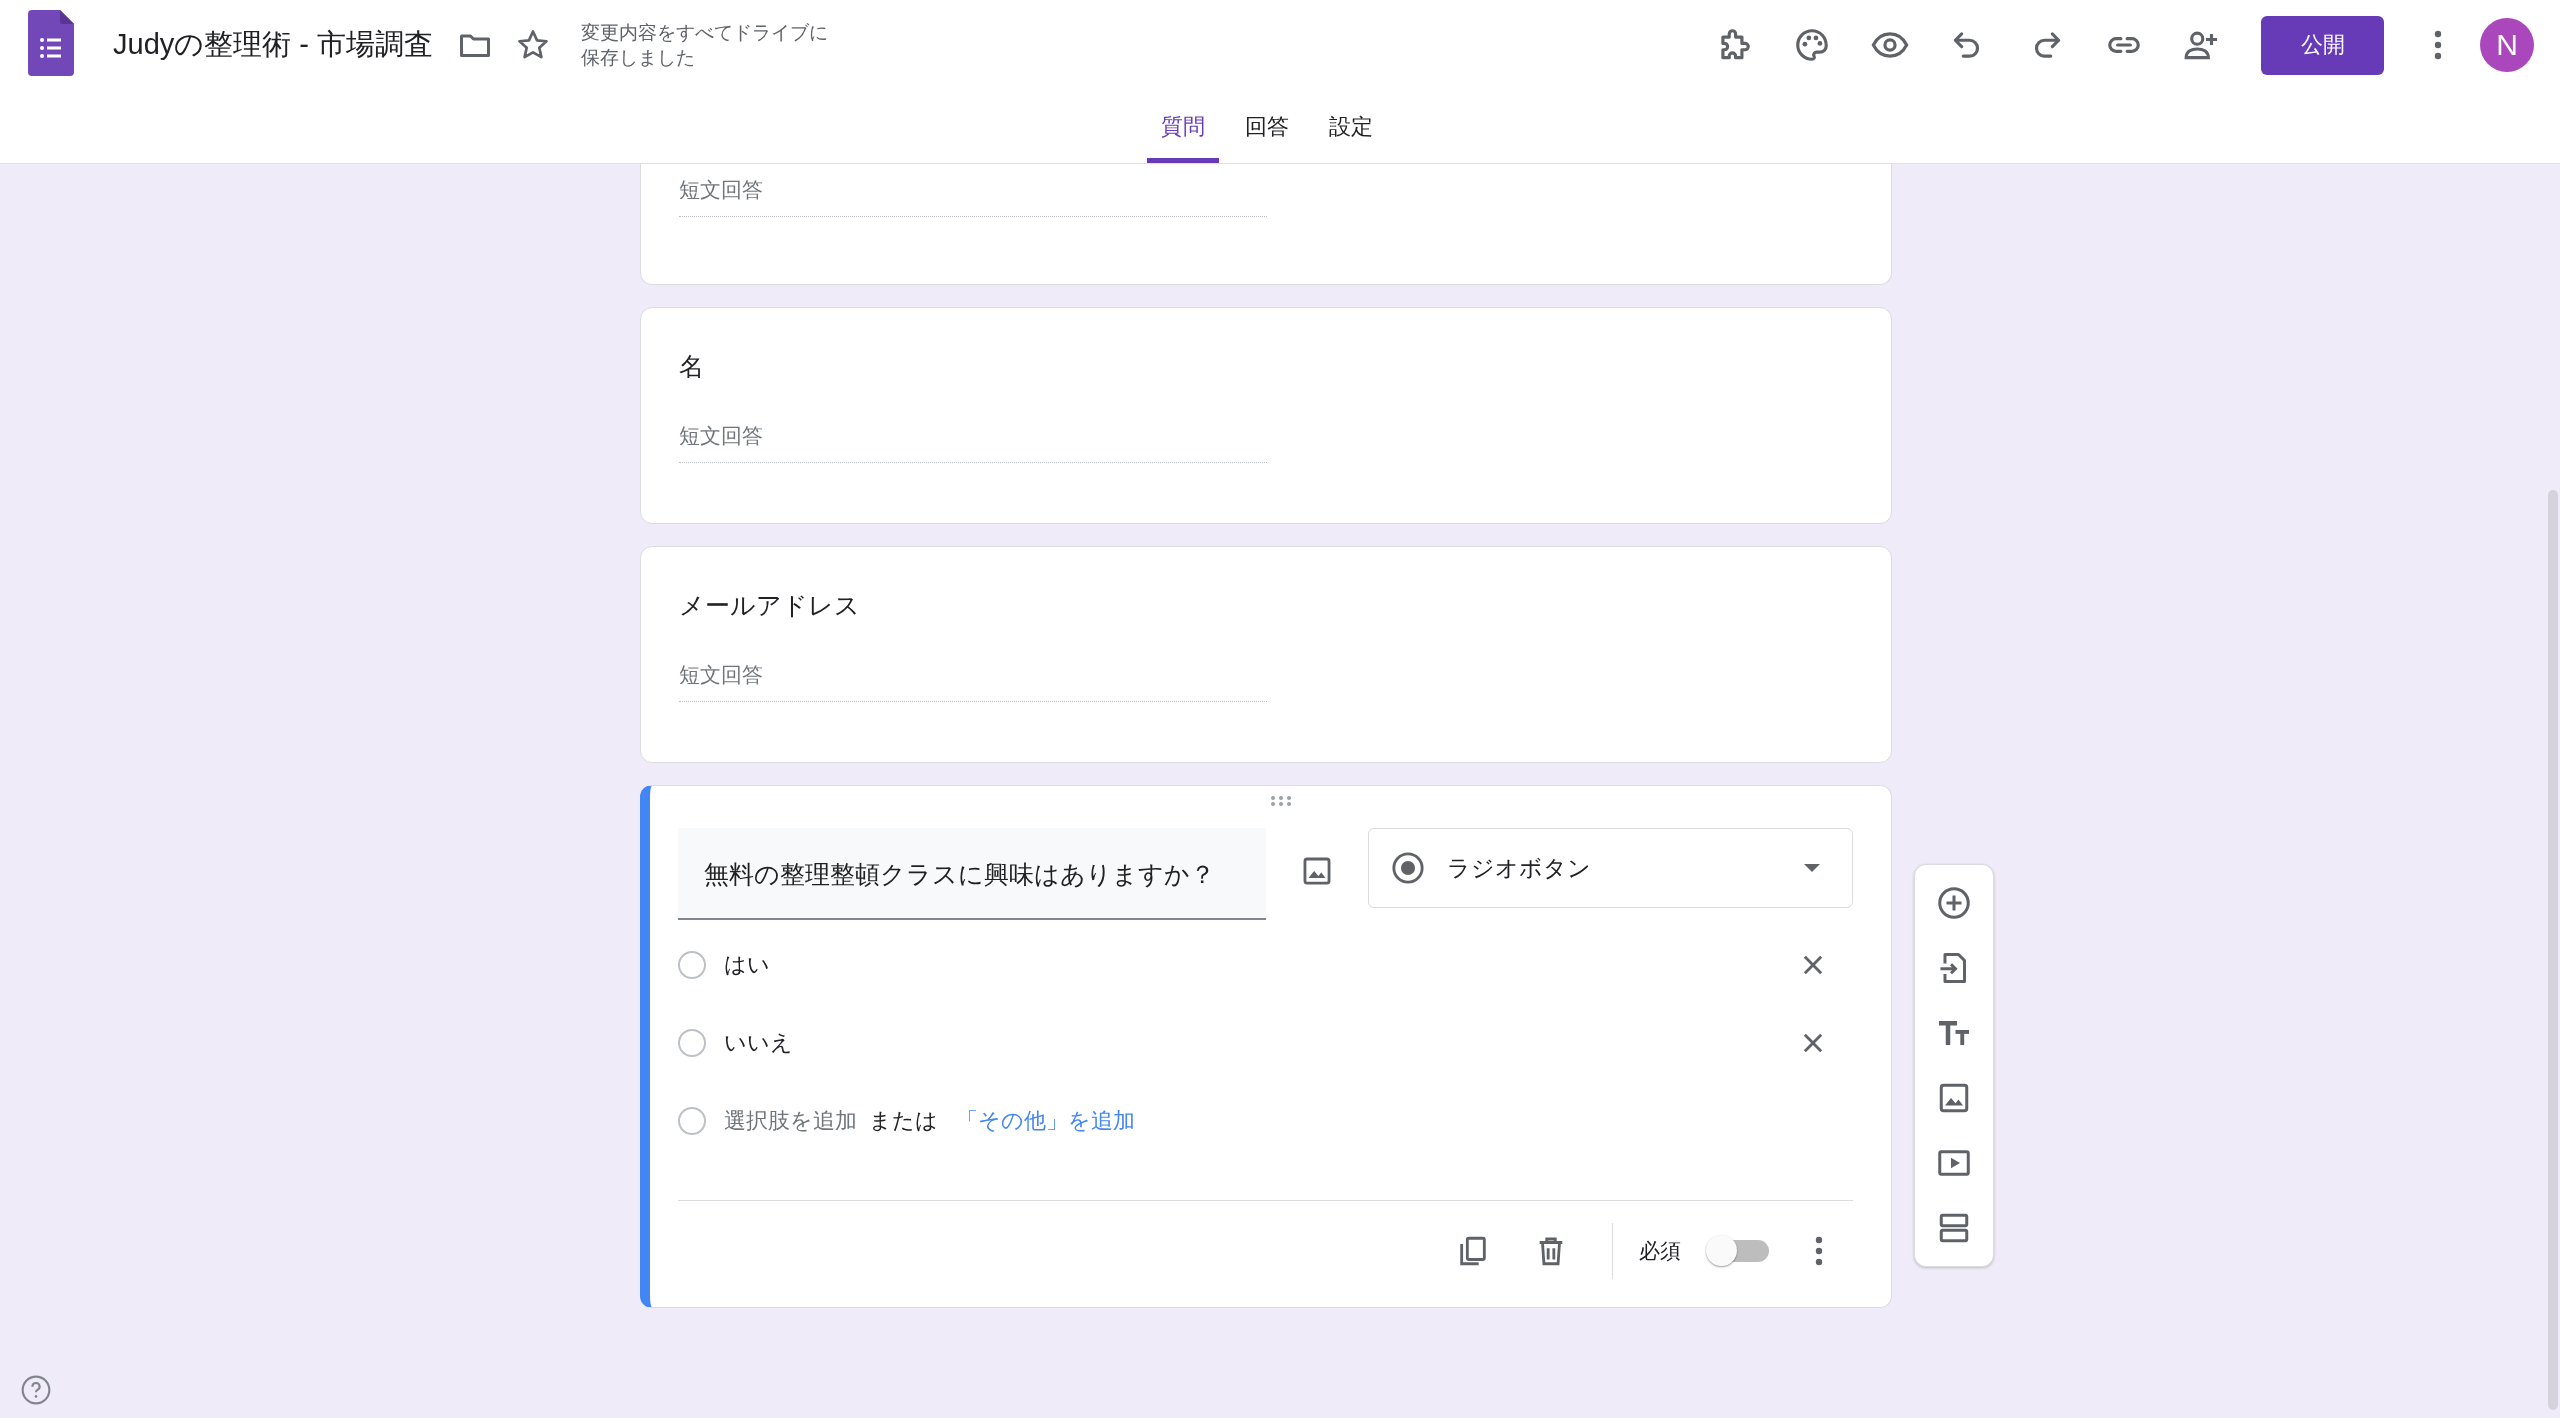 This screenshot has width=2560, height=1418. What do you see at coordinates (1351, 126) in the screenshot?
I see `tab: 設定` at bounding box center [1351, 126].